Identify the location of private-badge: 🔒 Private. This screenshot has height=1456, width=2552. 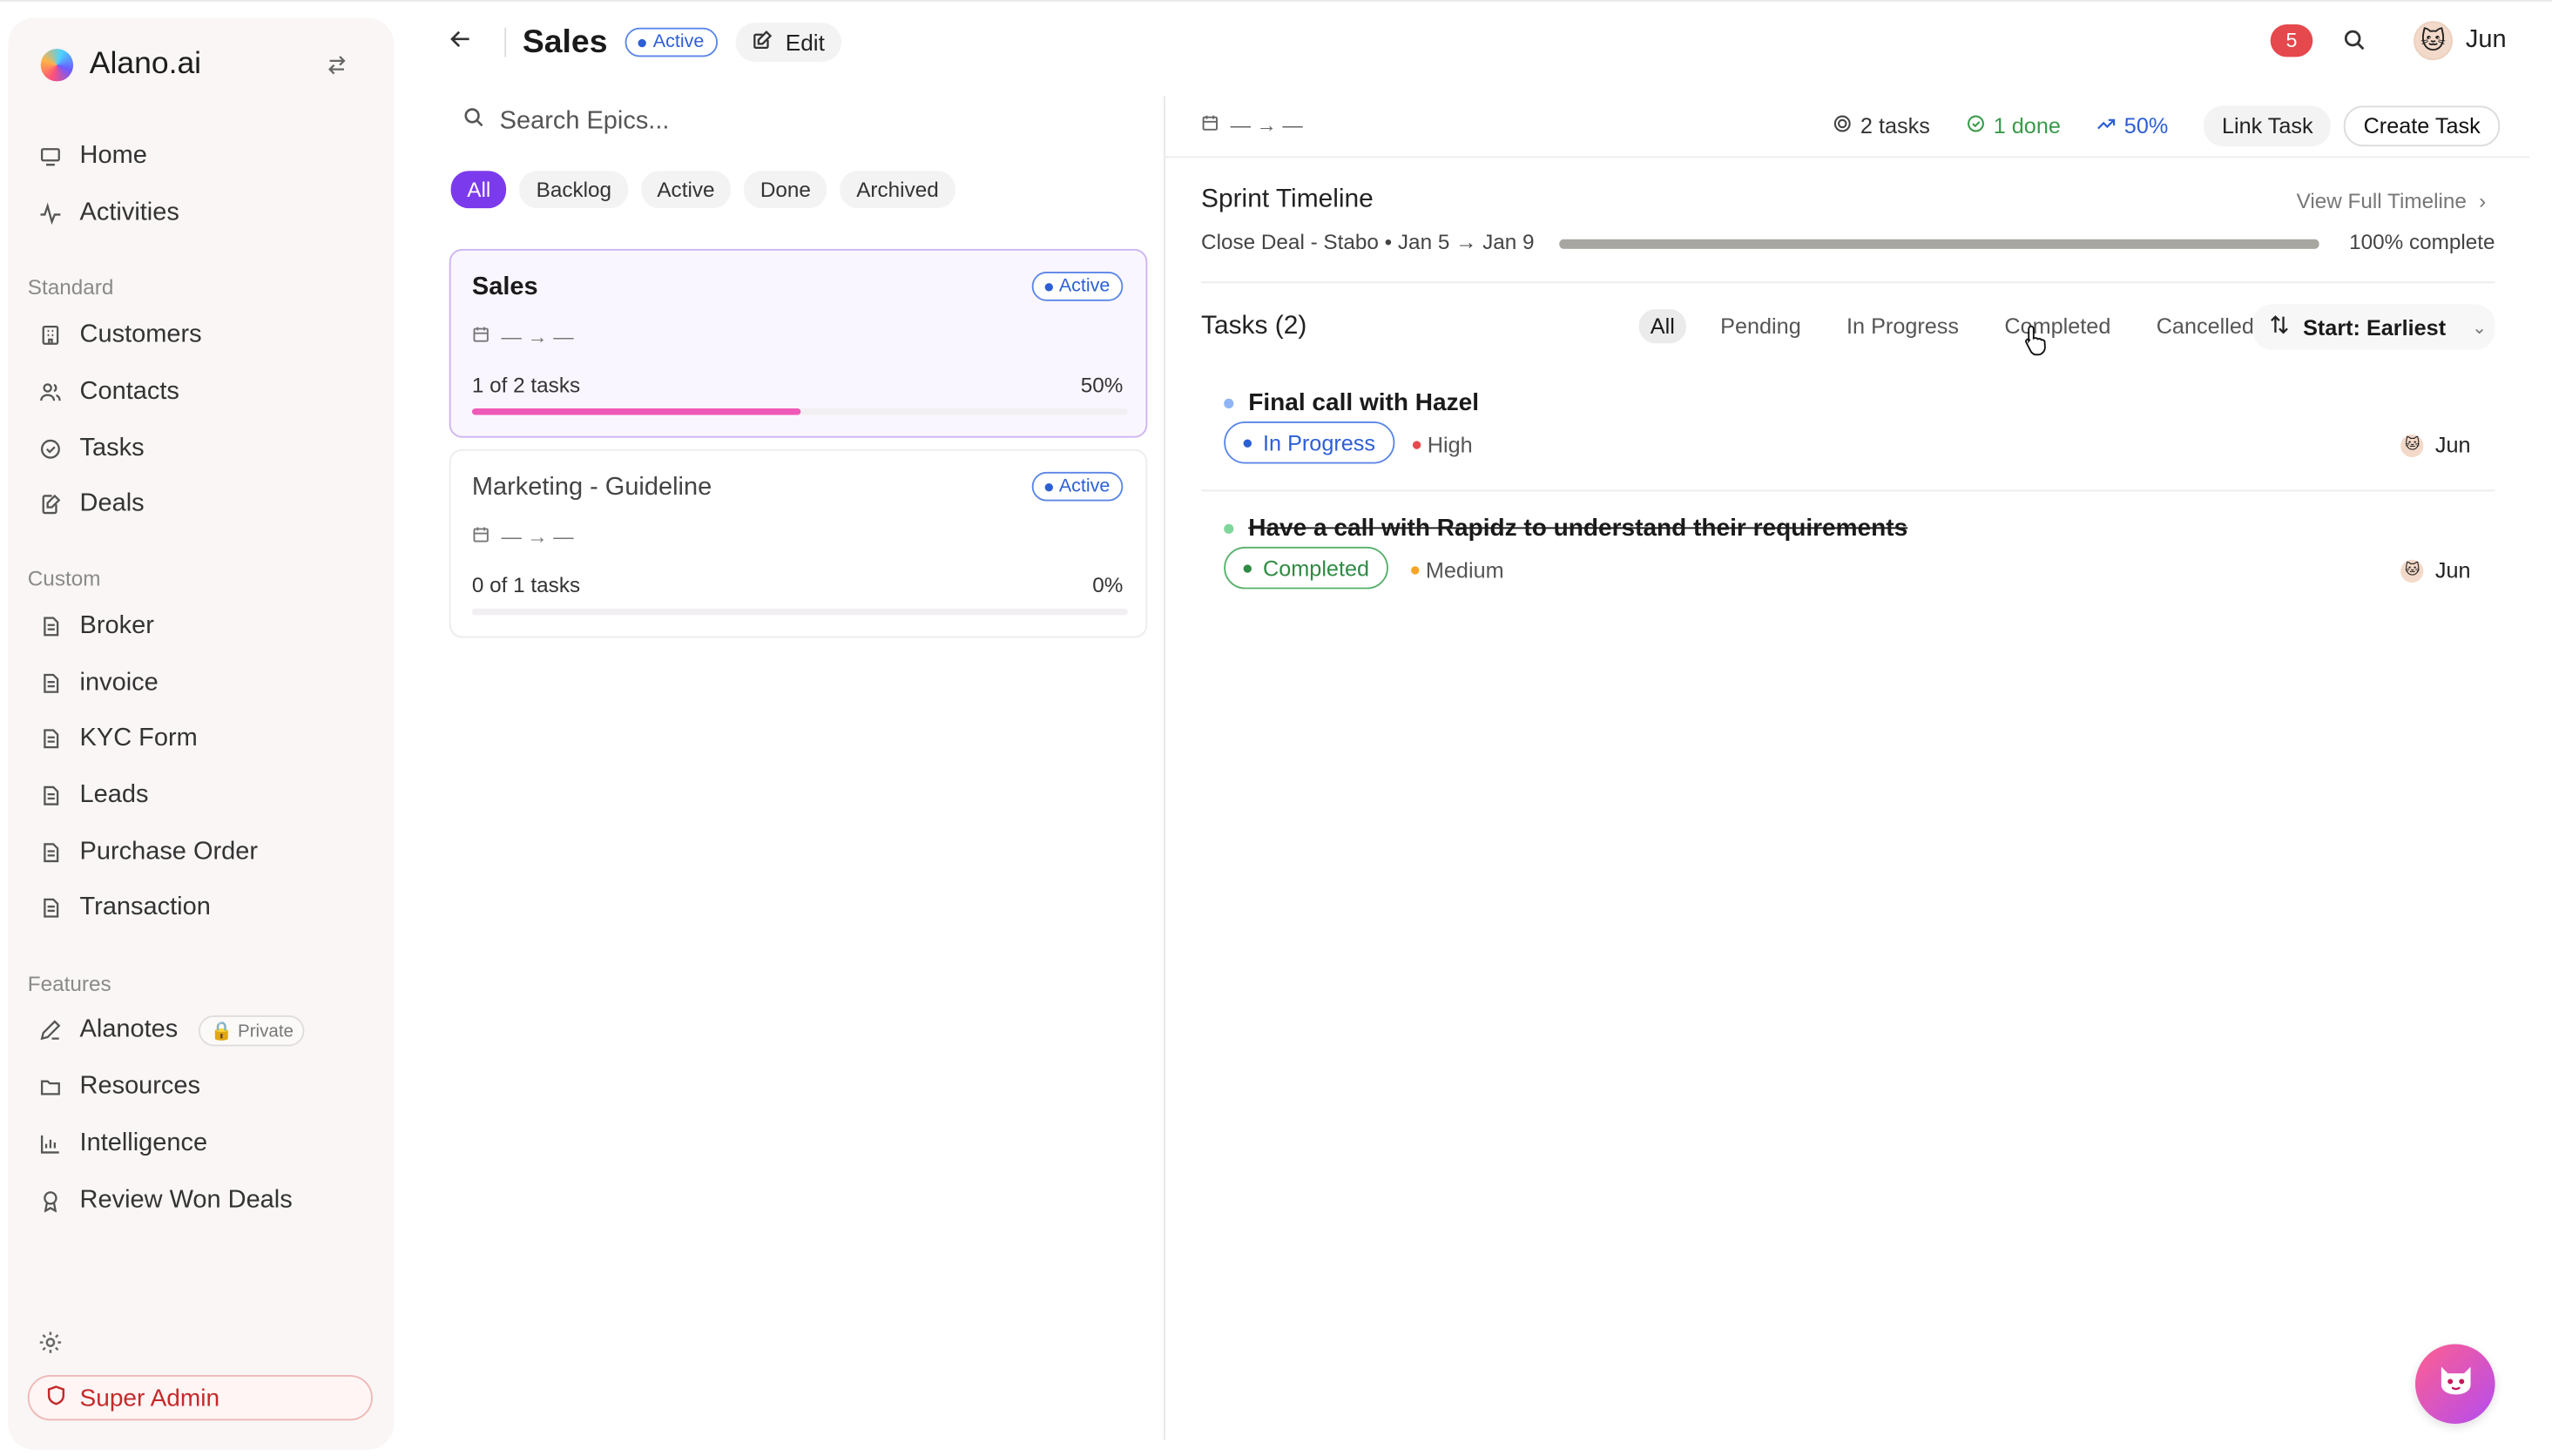
(252, 1030).